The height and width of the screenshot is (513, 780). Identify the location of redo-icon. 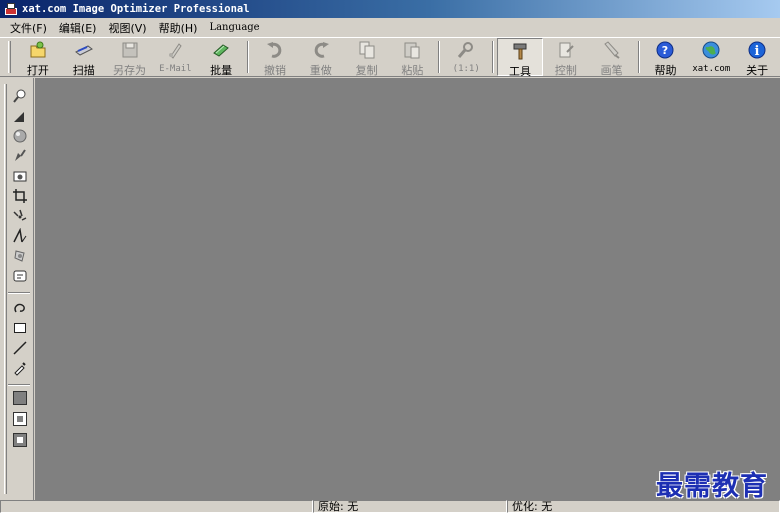
(321, 50).